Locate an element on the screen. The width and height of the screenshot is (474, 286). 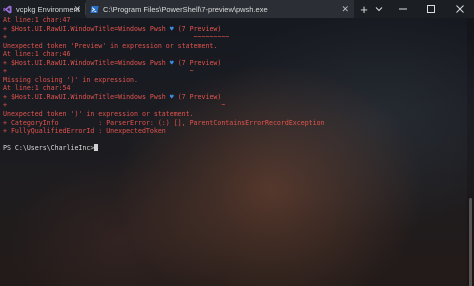
line-text: PS C:\Users\CharlieInc> is located at coordinates (49, 148).